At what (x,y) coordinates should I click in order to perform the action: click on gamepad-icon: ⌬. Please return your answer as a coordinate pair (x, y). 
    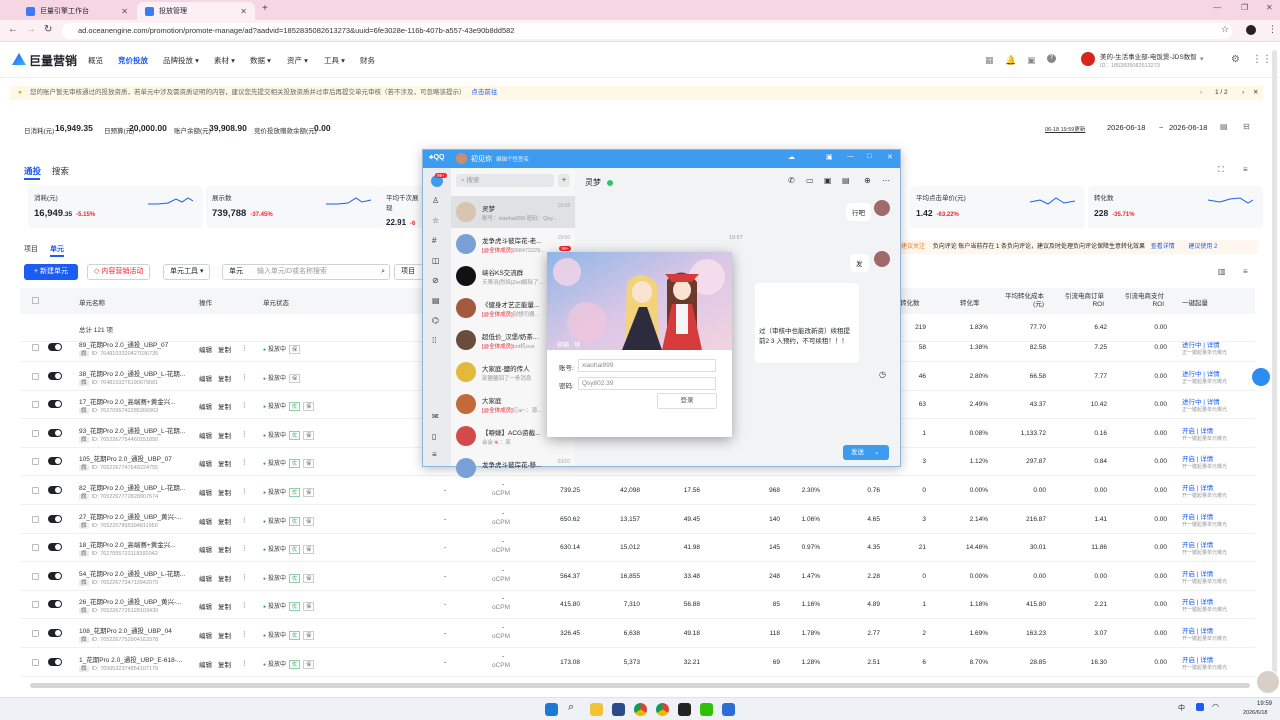
    Looking at the image, I should click on (435, 320).